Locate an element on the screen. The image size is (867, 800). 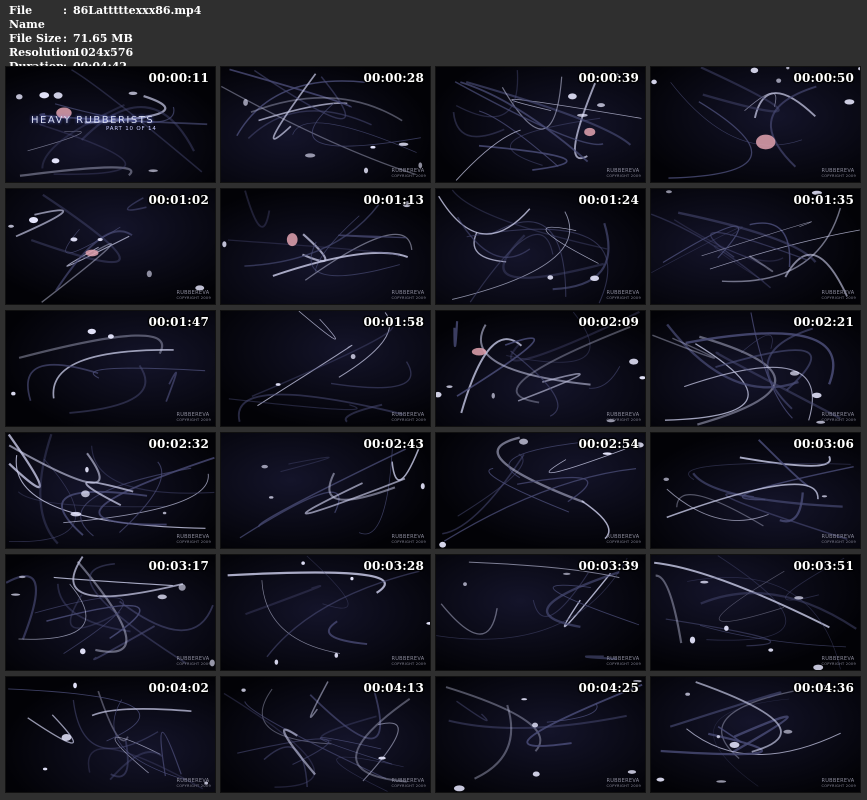
video-frame-thumbnail: RUBBEREVA COPYRIGHT 2009 00:01:58 is located at coordinates (325, 368).